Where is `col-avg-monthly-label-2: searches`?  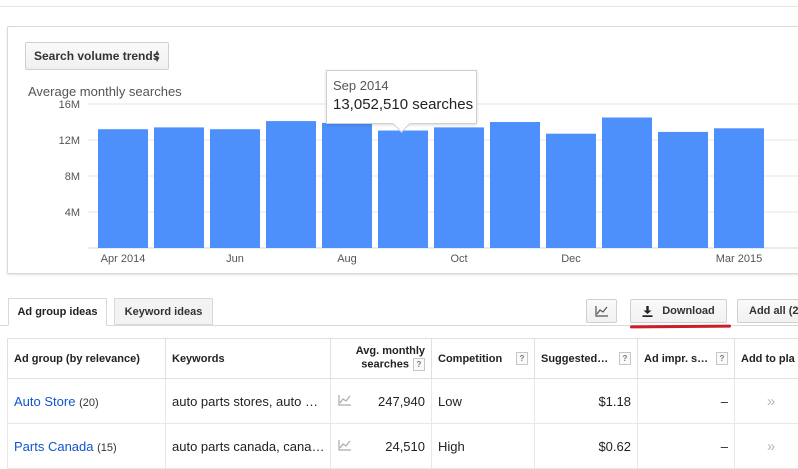
col-avg-monthly-label-2: searches is located at coordinates (385, 365).